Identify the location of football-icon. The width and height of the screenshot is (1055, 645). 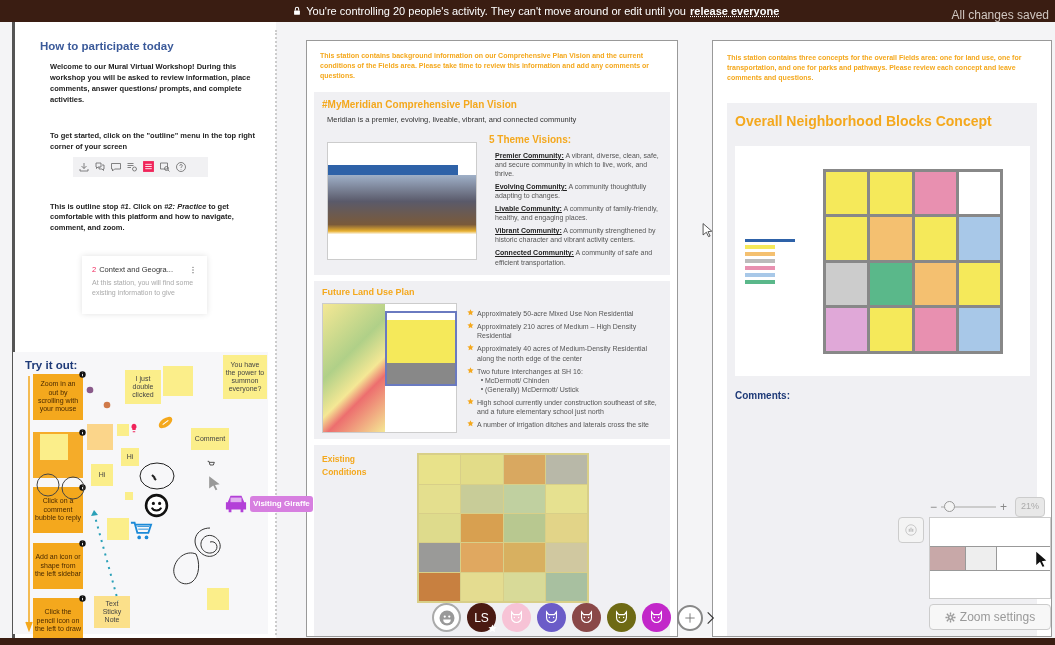
(165, 422).